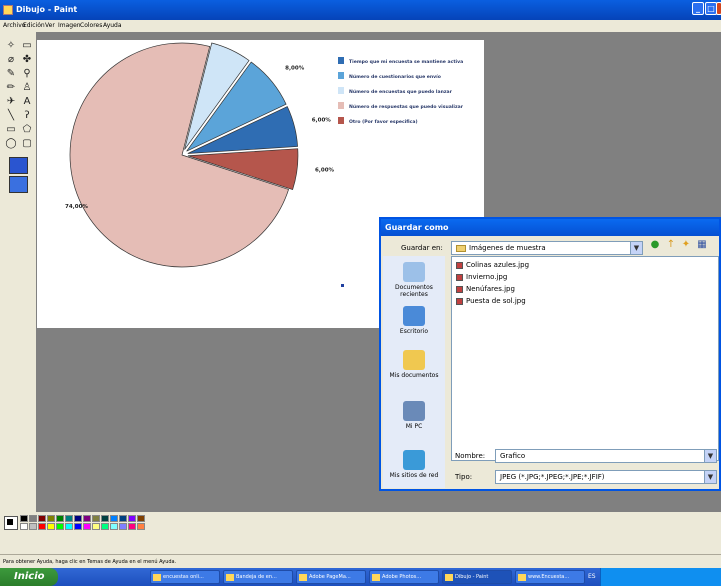 This screenshot has width=721, height=586. What do you see at coordinates (414, 320) in the screenshot?
I see `place-desktop: Escritorio` at bounding box center [414, 320].